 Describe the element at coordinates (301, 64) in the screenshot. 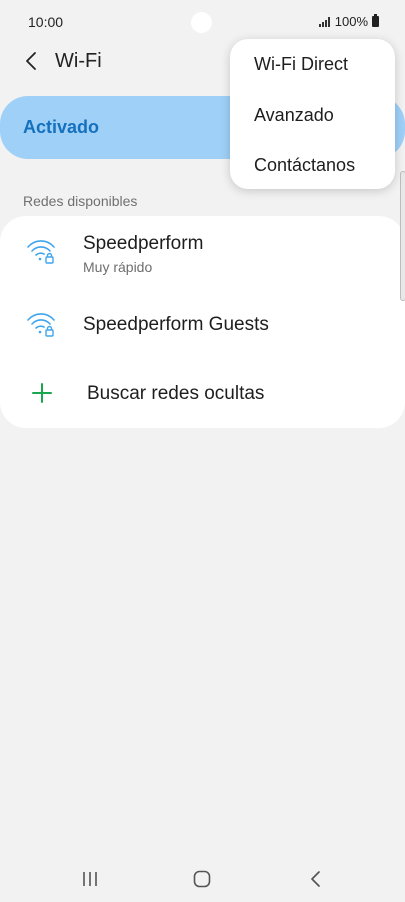

I see `menu-item-wifi-direct: Wi-Fi Direct` at that location.